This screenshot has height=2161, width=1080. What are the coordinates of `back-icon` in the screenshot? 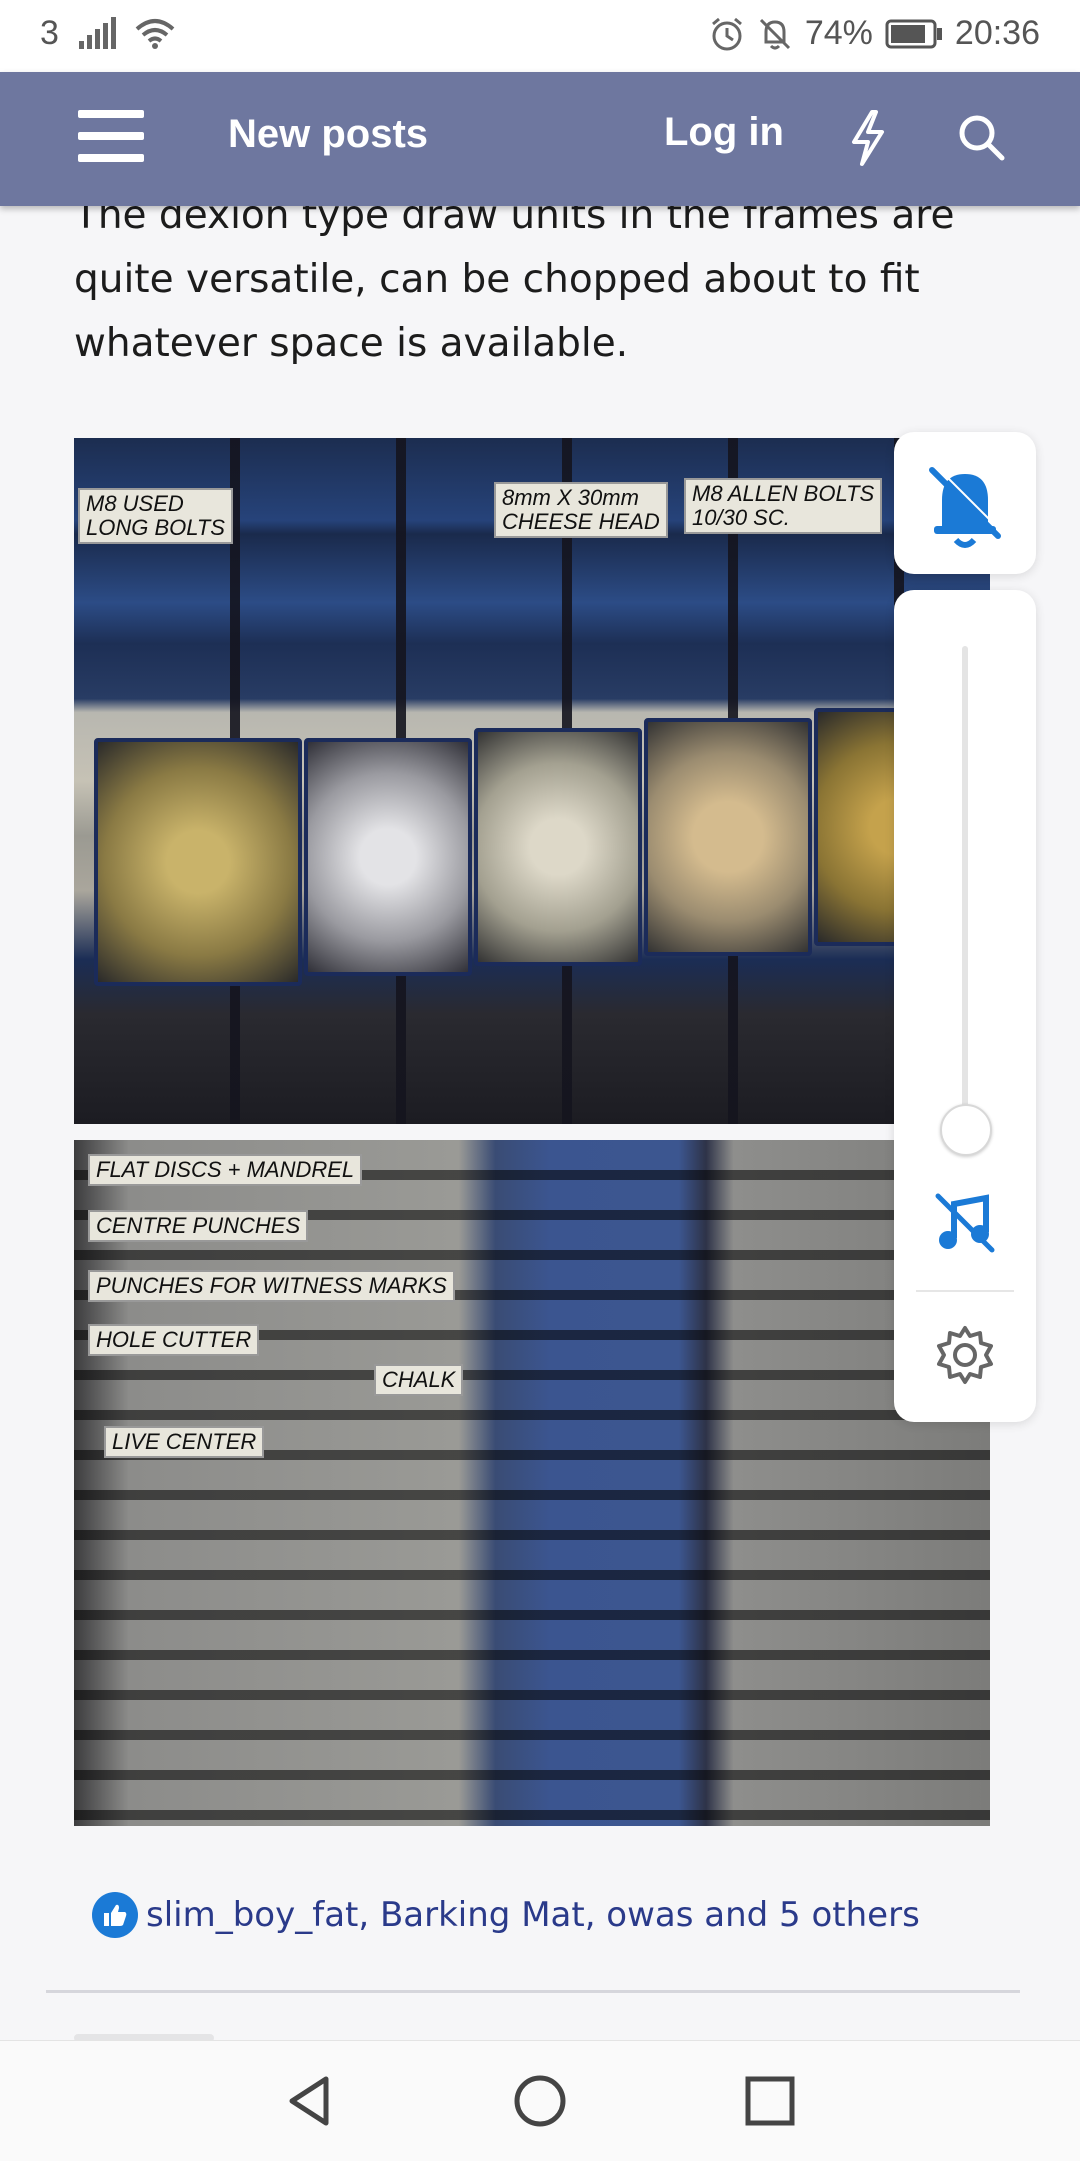 It's located at (309, 2103).